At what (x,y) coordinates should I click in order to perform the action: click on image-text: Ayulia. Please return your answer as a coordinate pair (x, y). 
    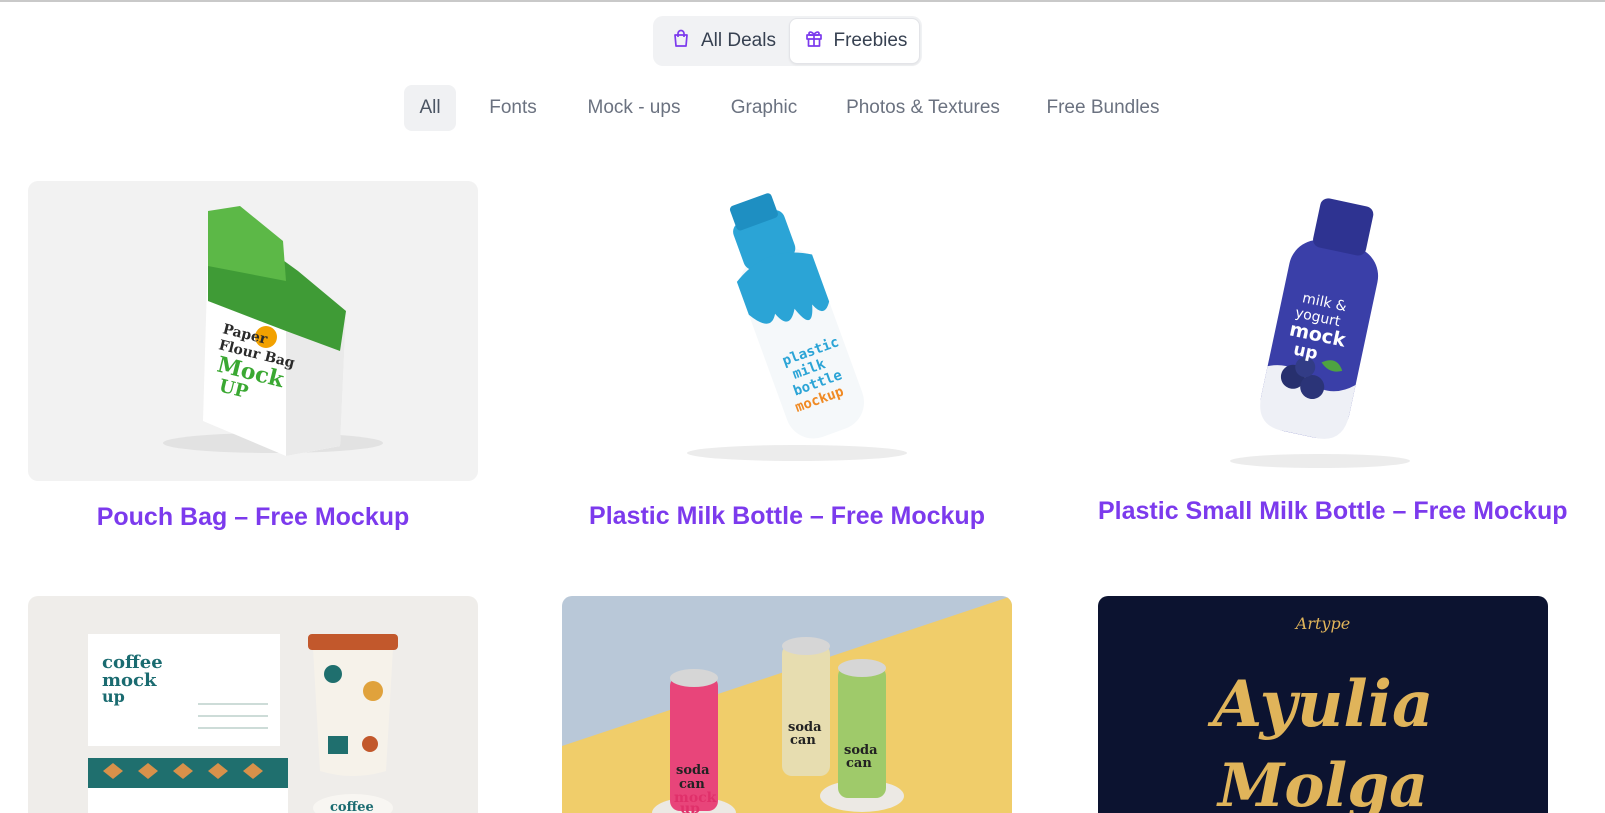
    Looking at the image, I should click on (1321, 704).